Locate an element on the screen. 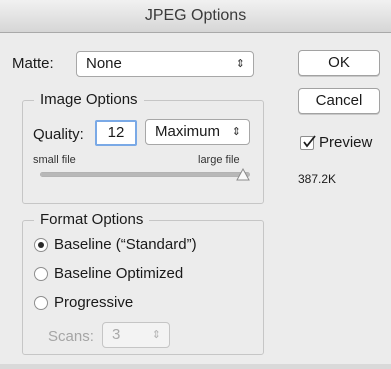 The image size is (391, 369). ok-button: OK is located at coordinates (339, 63).